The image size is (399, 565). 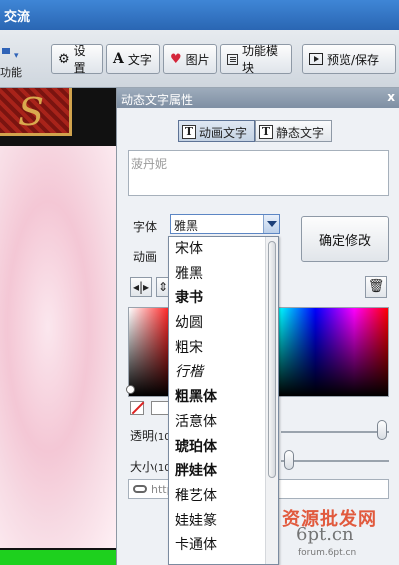 I want to click on module-button: 功能模块, so click(x=256, y=59).